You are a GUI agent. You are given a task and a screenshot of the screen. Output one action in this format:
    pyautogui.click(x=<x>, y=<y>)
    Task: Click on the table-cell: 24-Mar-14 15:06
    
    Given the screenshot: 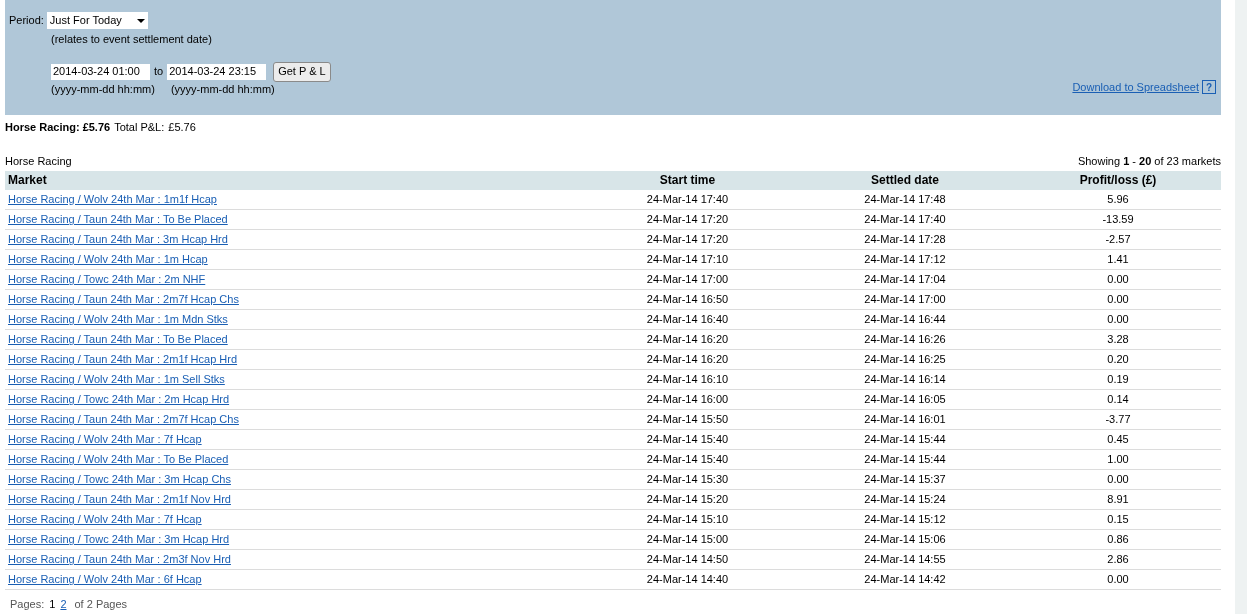 What is the action you would take?
    pyautogui.click(x=905, y=539)
    